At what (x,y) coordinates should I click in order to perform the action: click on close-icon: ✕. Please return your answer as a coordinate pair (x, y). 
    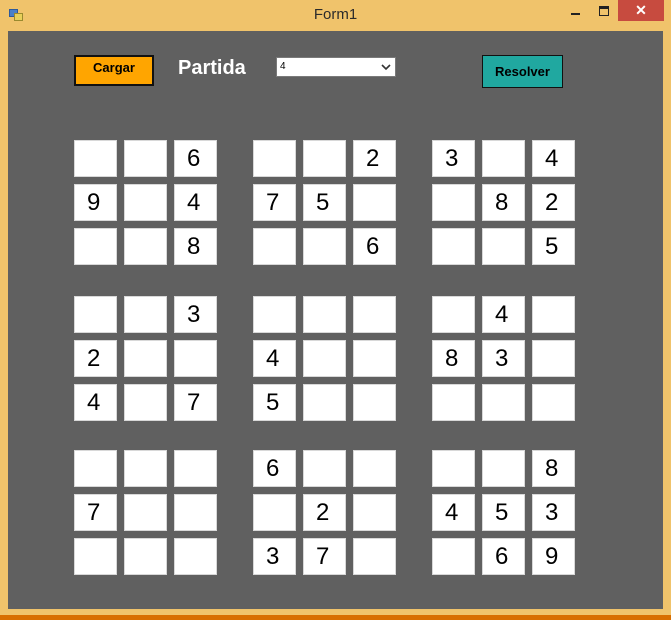
    Looking at the image, I should click on (641, 10).